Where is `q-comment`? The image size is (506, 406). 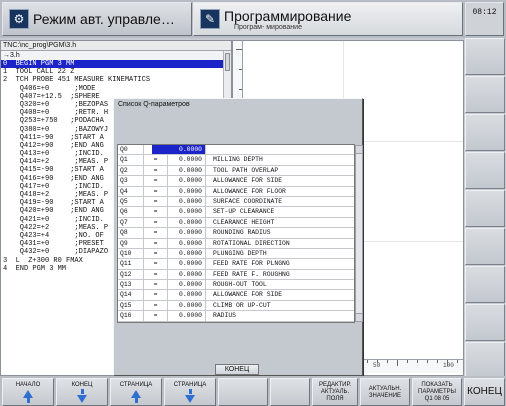 q-comment is located at coordinates (280, 149).